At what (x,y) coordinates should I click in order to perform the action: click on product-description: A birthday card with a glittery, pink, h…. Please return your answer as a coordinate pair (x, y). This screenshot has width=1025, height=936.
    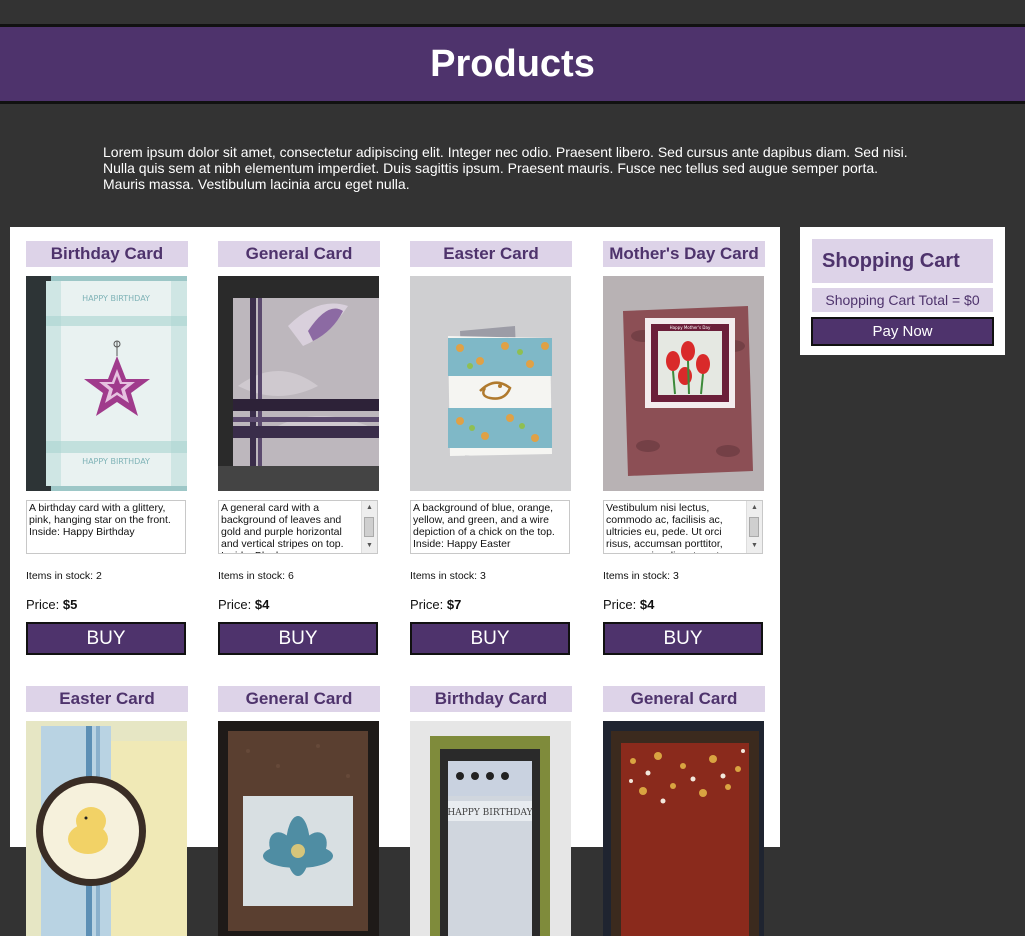
    Looking at the image, I should click on (106, 527).